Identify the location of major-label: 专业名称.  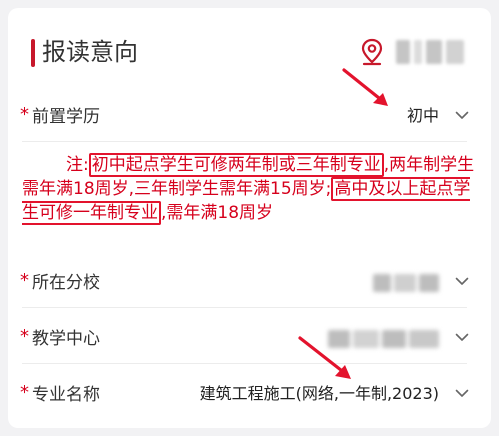
(66, 395).